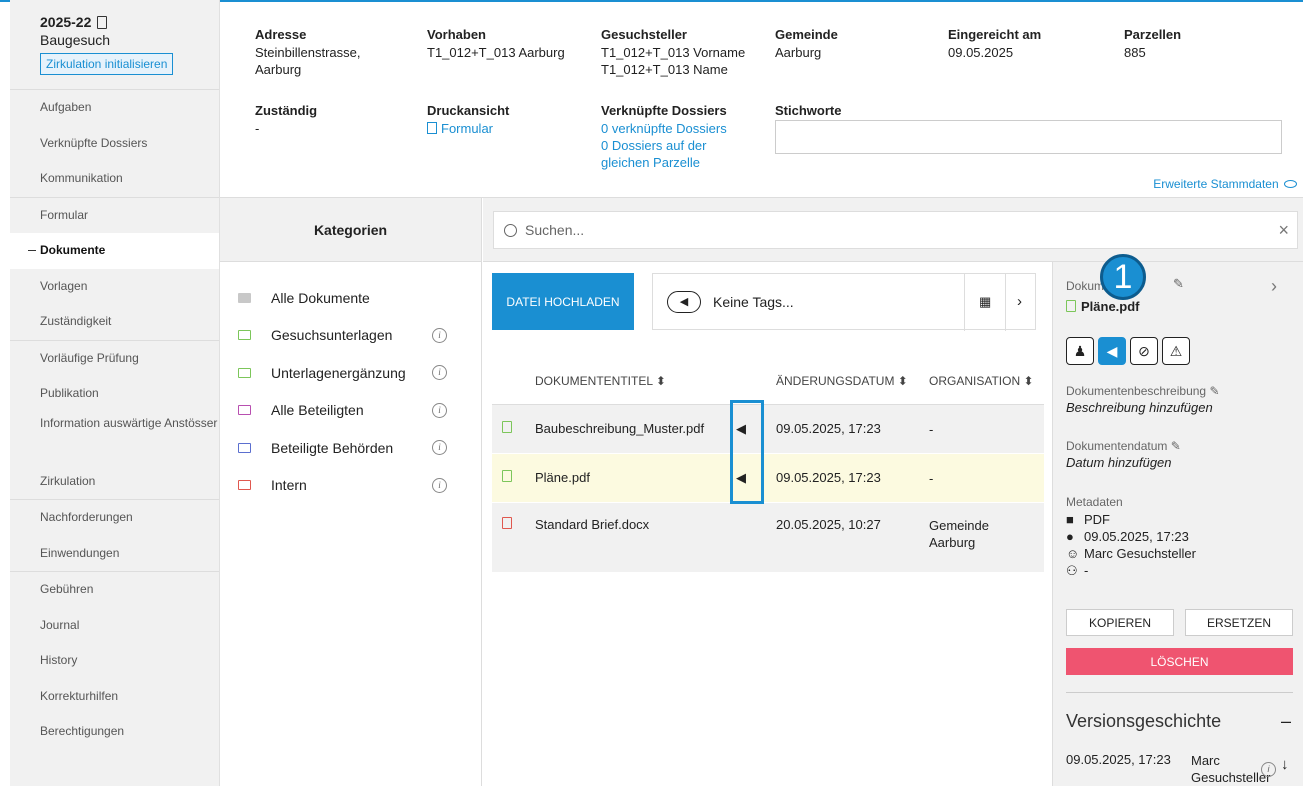 The width and height of the screenshot is (1303, 786). What do you see at coordinates (684, 301) in the screenshot?
I see `megaphone-tag-icon: ◀` at bounding box center [684, 301].